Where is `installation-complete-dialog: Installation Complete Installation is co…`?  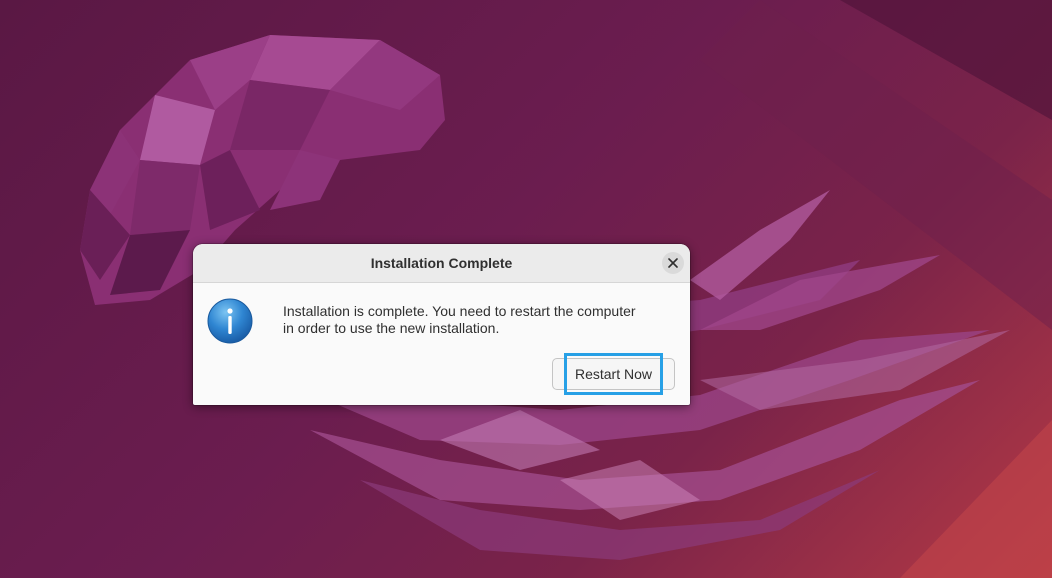 installation-complete-dialog: Installation Complete Installation is co… is located at coordinates (441, 324).